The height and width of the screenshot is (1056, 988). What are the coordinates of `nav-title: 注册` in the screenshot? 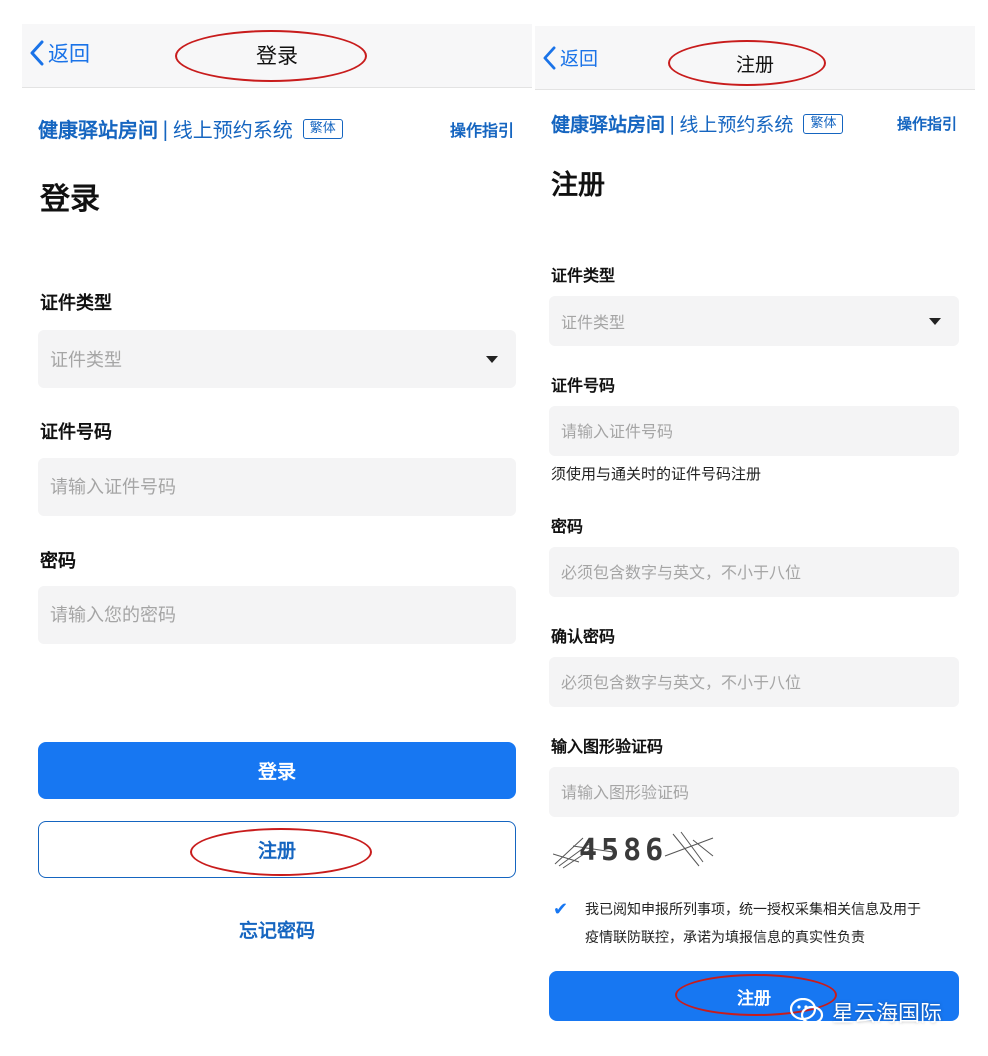 It's located at (754, 65).